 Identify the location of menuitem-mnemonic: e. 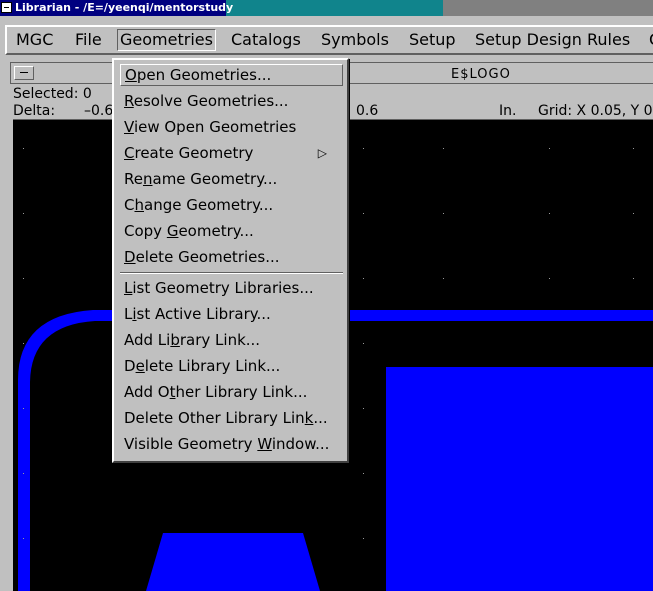
(140, 366).